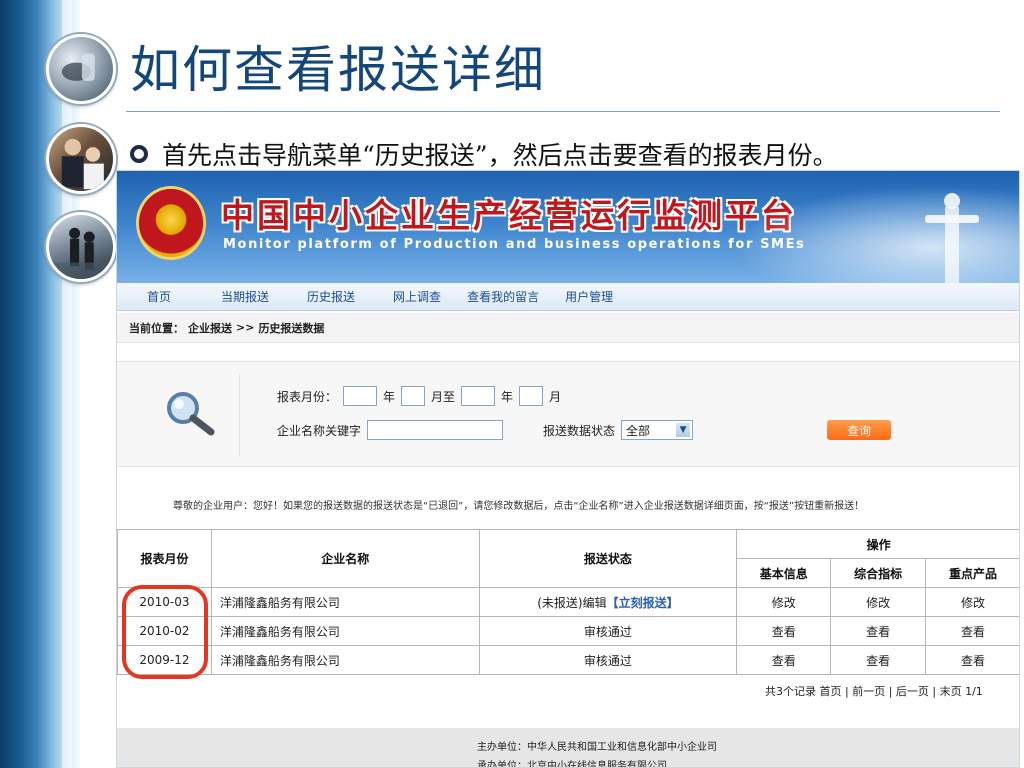 The width and height of the screenshot is (1024, 768). Describe the element at coordinates (319, 430) in the screenshot. I see `keyword-label: 企业名称关键字` at that location.